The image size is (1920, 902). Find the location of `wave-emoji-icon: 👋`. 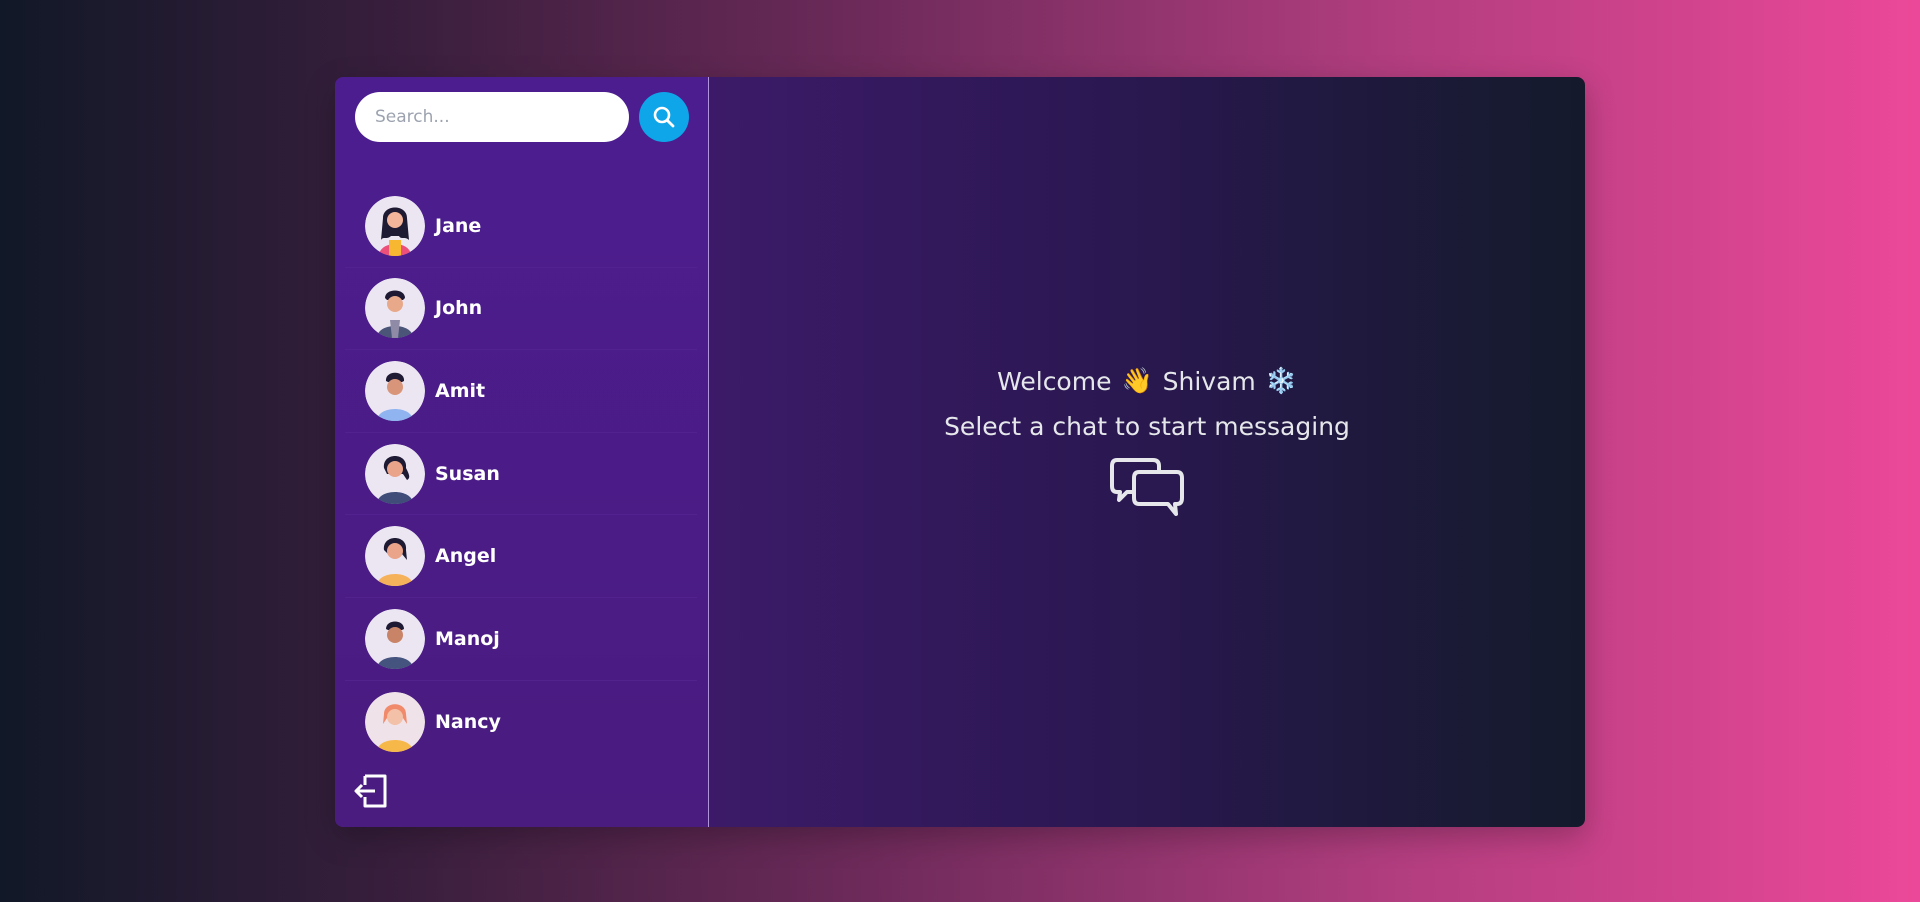

wave-emoji-icon: 👋 is located at coordinates (1137, 380).